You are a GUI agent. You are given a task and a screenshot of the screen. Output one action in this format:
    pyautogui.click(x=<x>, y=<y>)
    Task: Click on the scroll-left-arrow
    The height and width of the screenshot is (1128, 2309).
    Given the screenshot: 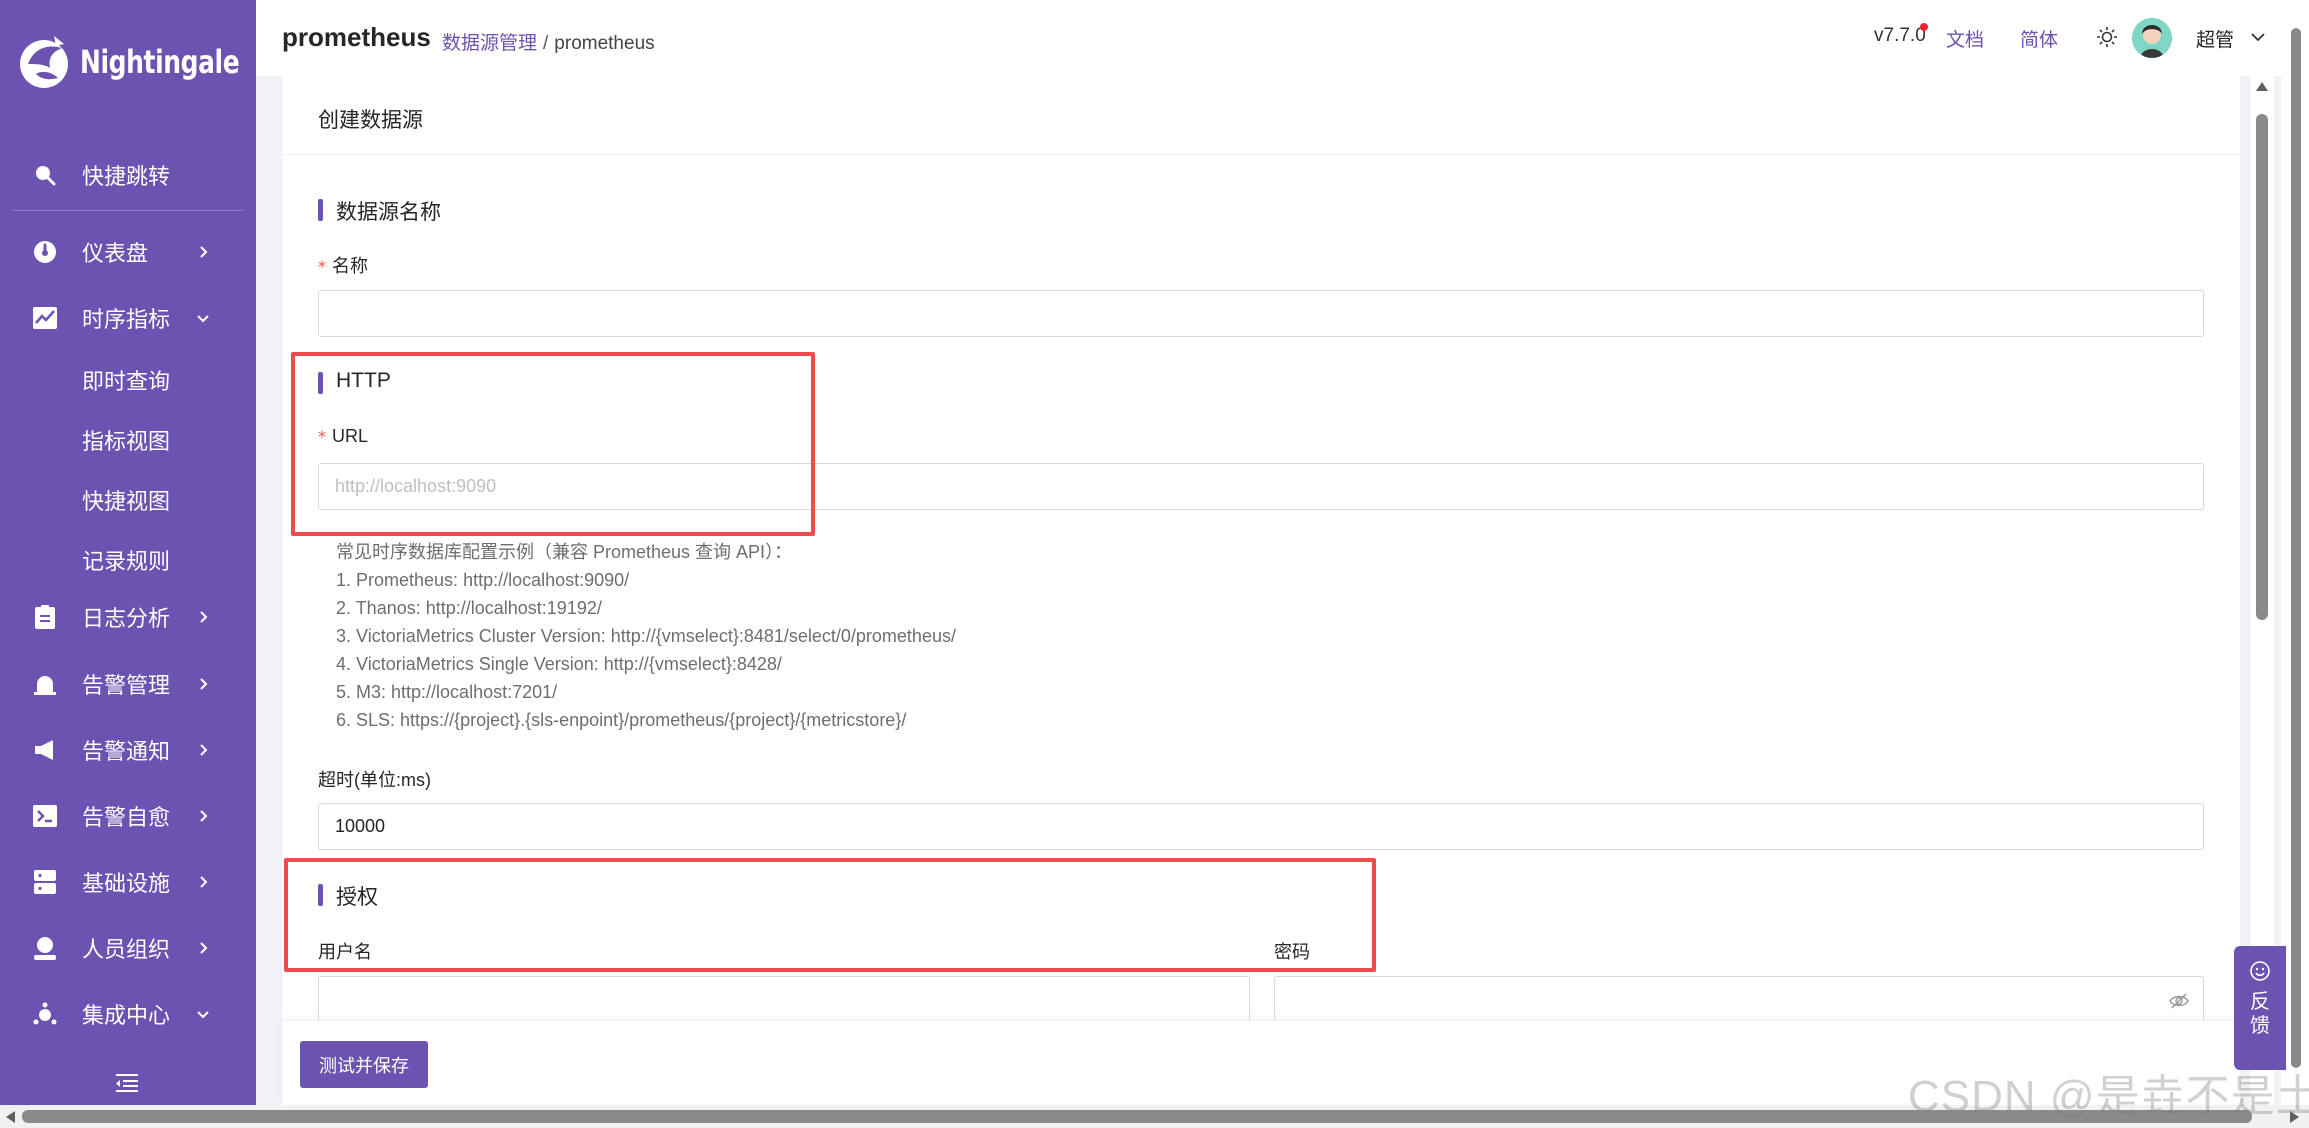 What is the action you would take?
    pyautogui.click(x=10, y=1117)
    